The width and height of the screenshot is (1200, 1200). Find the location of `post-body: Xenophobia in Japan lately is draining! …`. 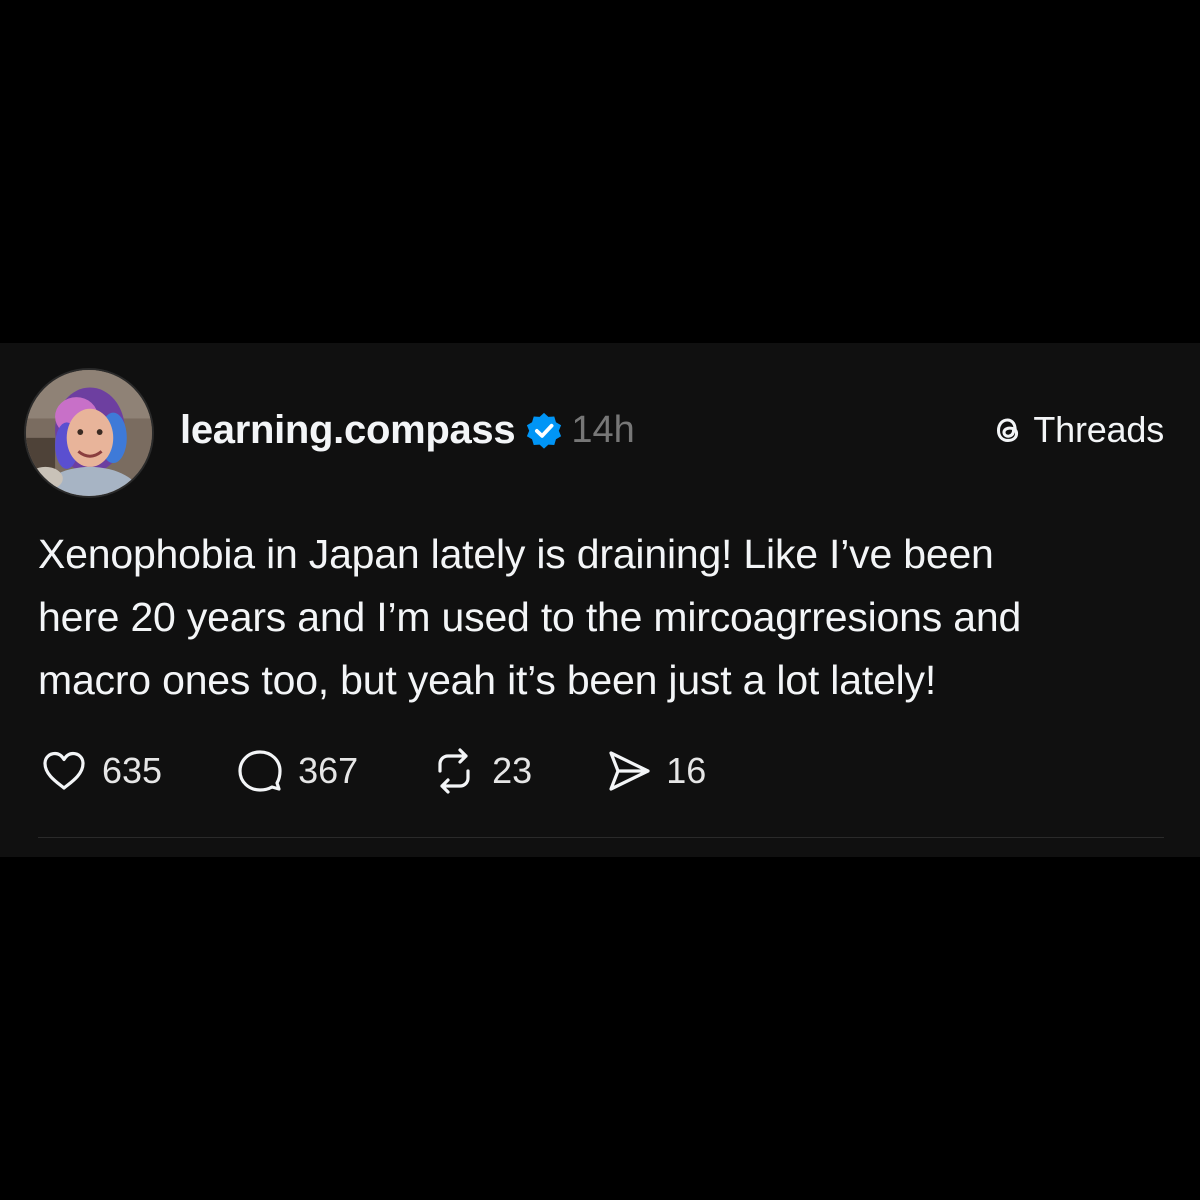

post-body: Xenophobia in Japan lately is draining! … is located at coordinates (603, 617).